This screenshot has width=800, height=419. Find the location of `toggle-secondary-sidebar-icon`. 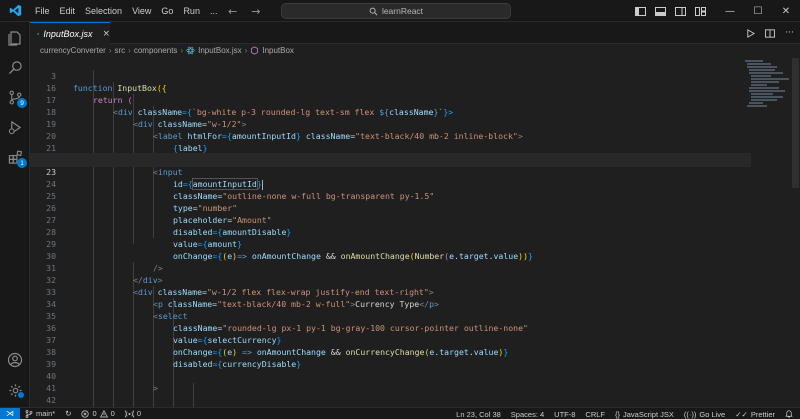

toggle-secondary-sidebar-icon is located at coordinates (680, 11).